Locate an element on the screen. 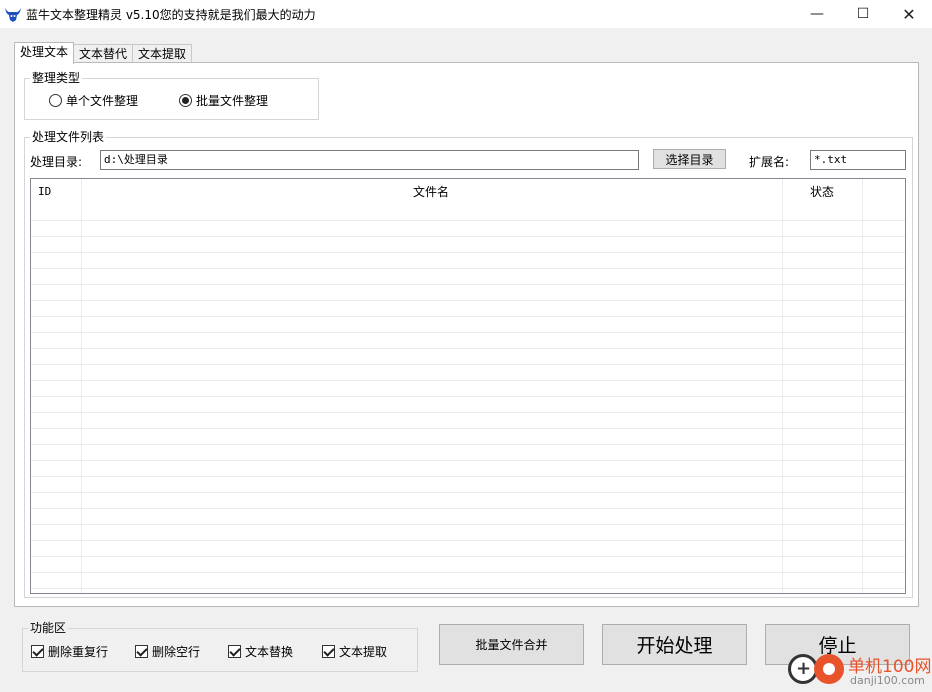 Image resolution: width=932 pixels, height=692 pixels. remove-empty-lines-label: 删除空行 is located at coordinates (176, 652).